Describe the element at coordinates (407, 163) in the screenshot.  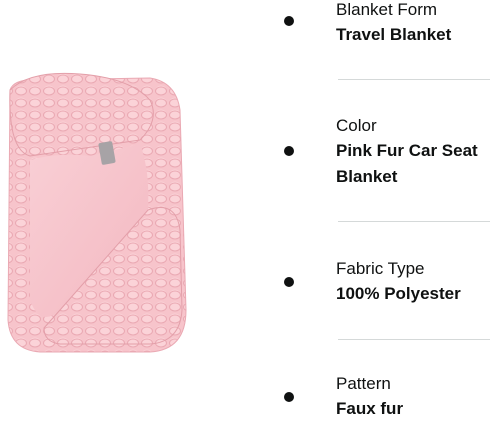
I see `attribute-value: Pink Fur Car Seat Blanket` at that location.